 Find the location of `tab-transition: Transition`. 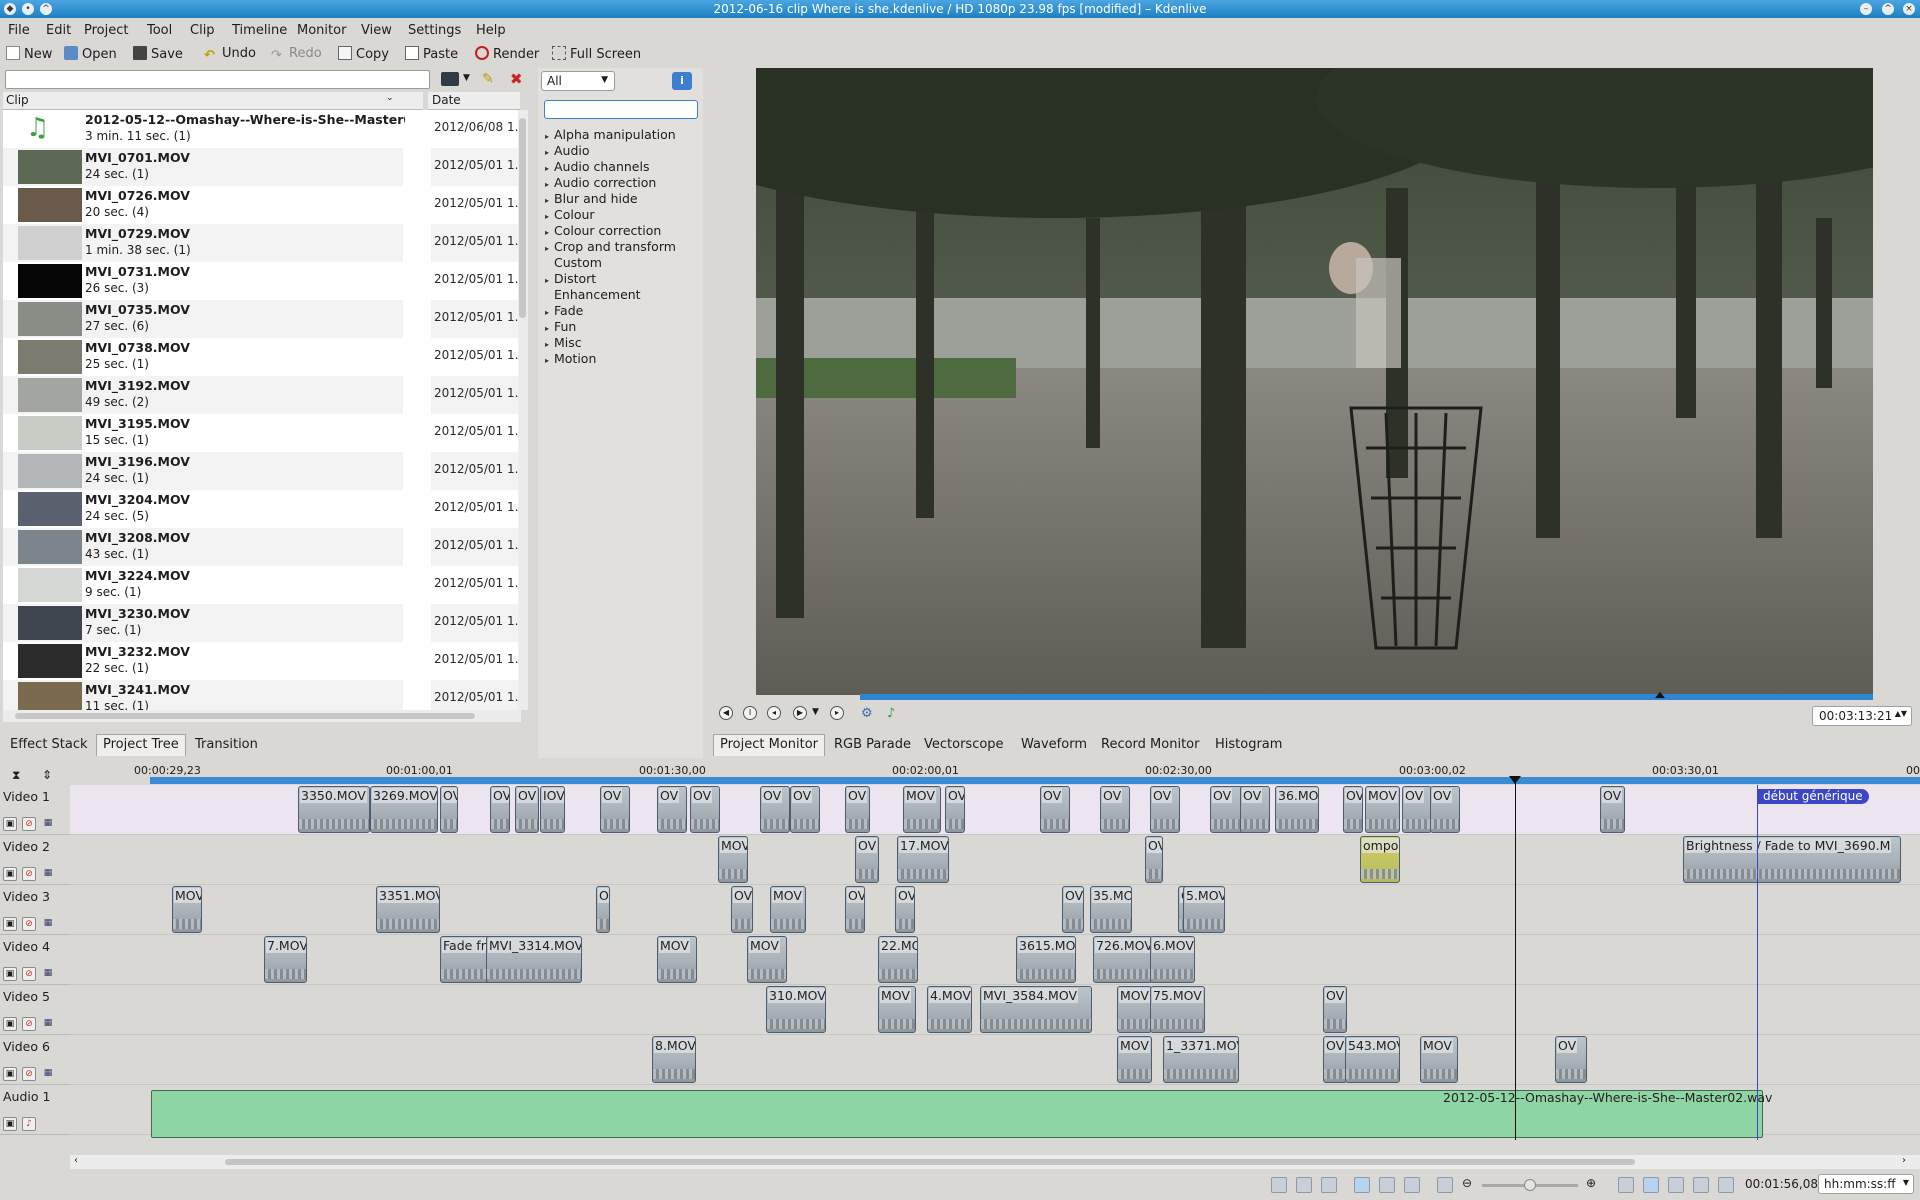

tab-transition: Transition is located at coordinates (226, 745).